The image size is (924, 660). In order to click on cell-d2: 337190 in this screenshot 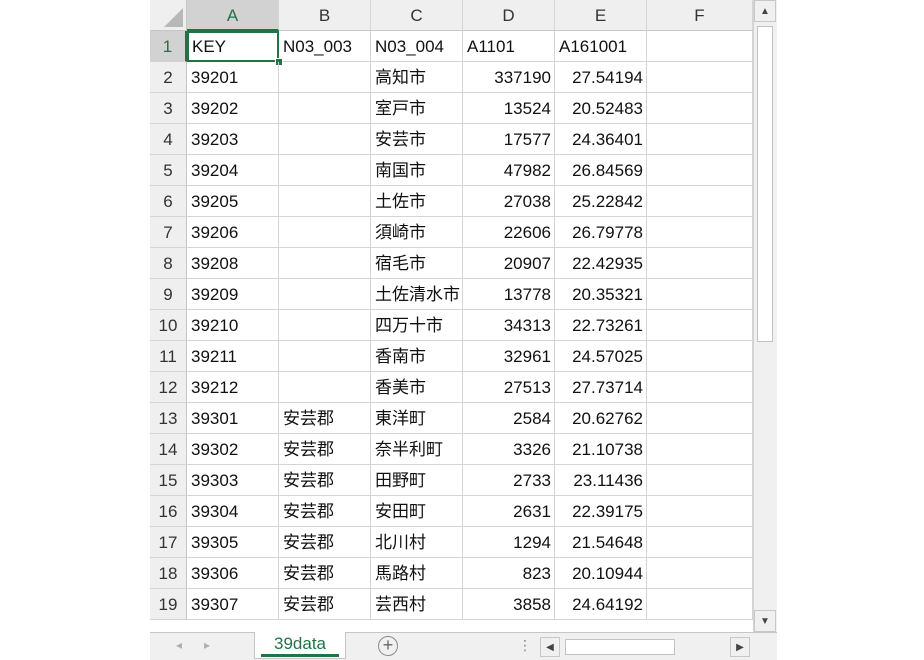, I will do `click(509, 77)`.